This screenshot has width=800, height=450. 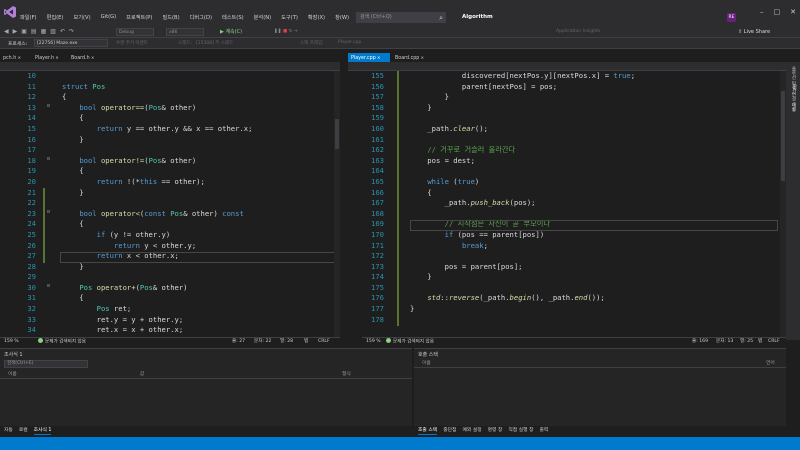 I want to click on panel-tab: 출력, so click(x=544, y=430).